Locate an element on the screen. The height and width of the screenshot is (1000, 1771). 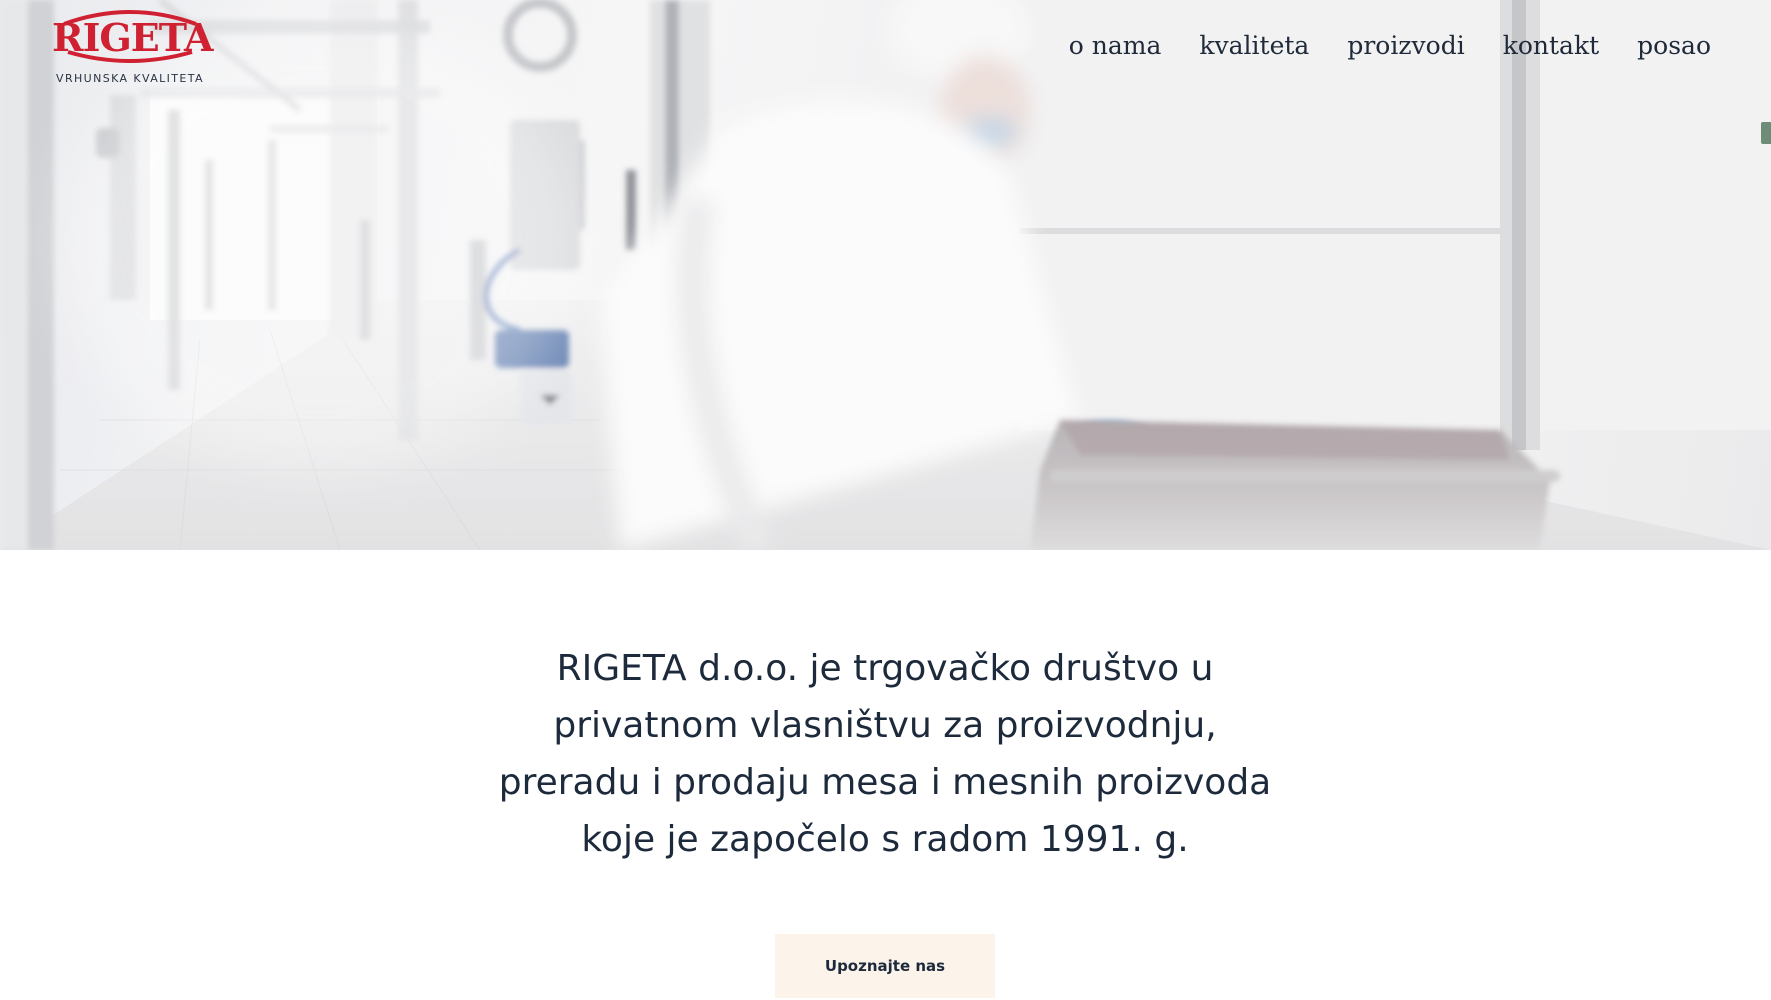
rigeta-logo: RIGETA VRHUNSKA KVALITETA is located at coordinates (132, 47).